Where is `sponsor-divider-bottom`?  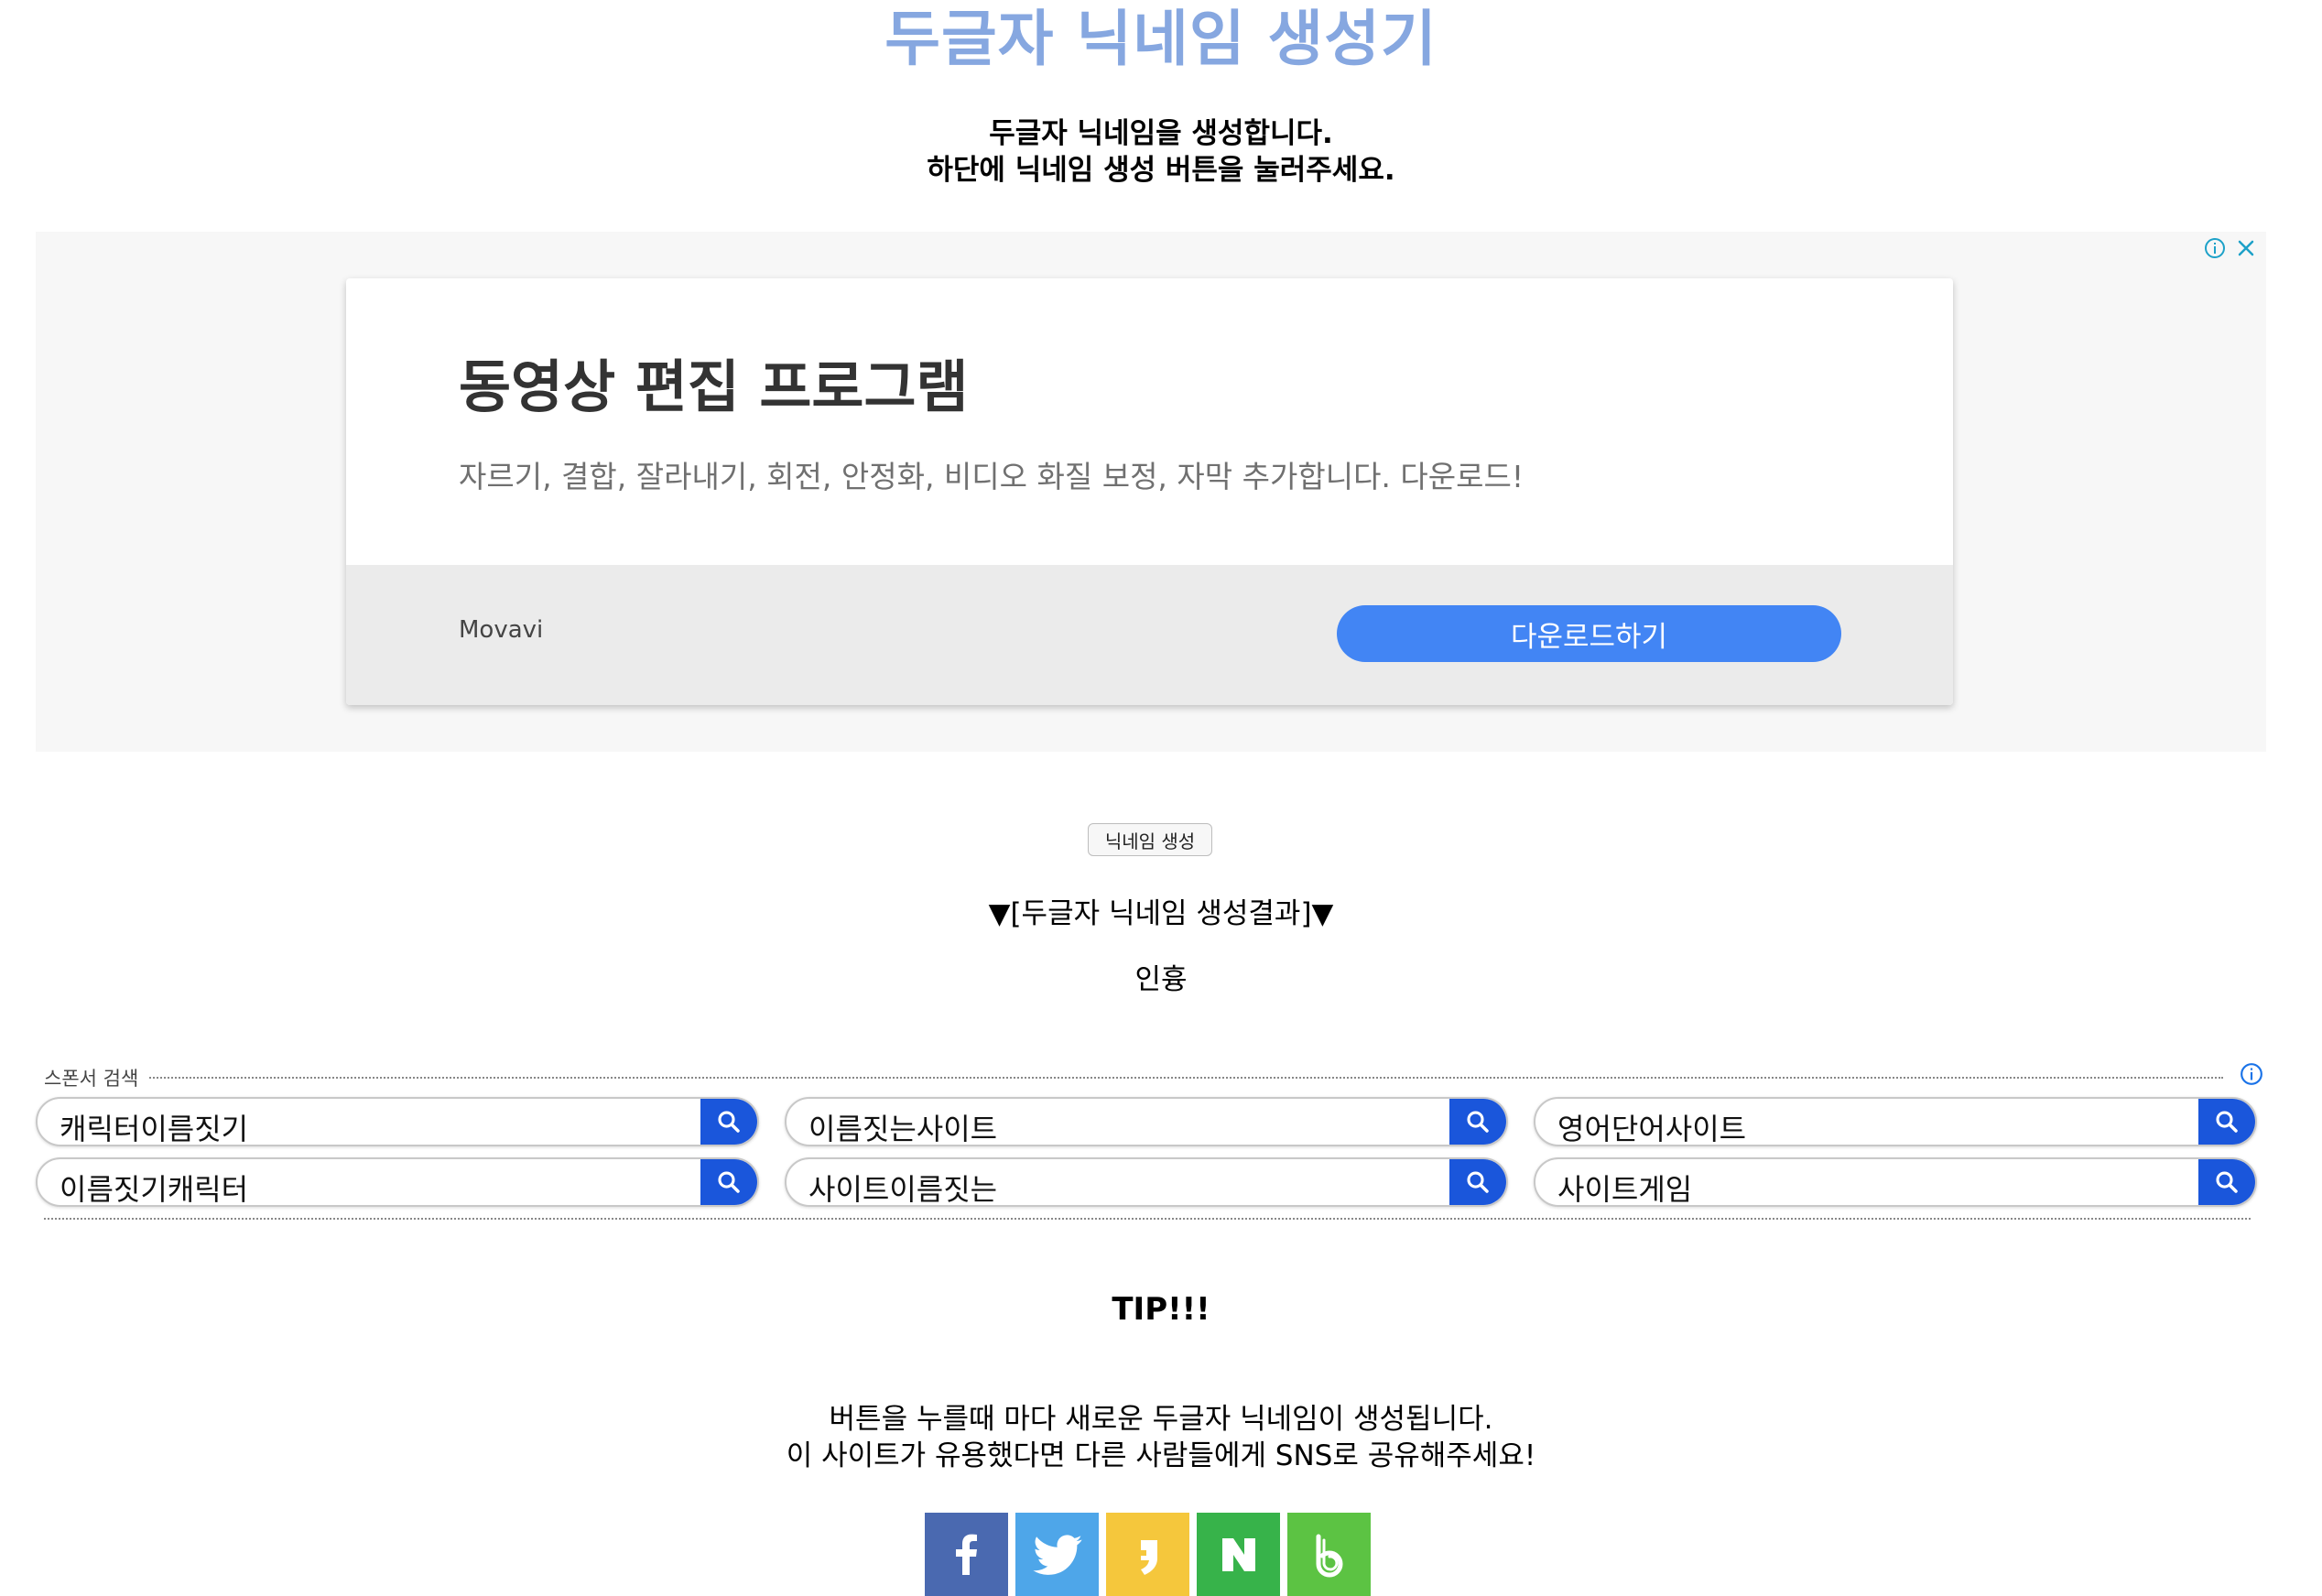
sponsor-divider-bottom is located at coordinates (1147, 1219).